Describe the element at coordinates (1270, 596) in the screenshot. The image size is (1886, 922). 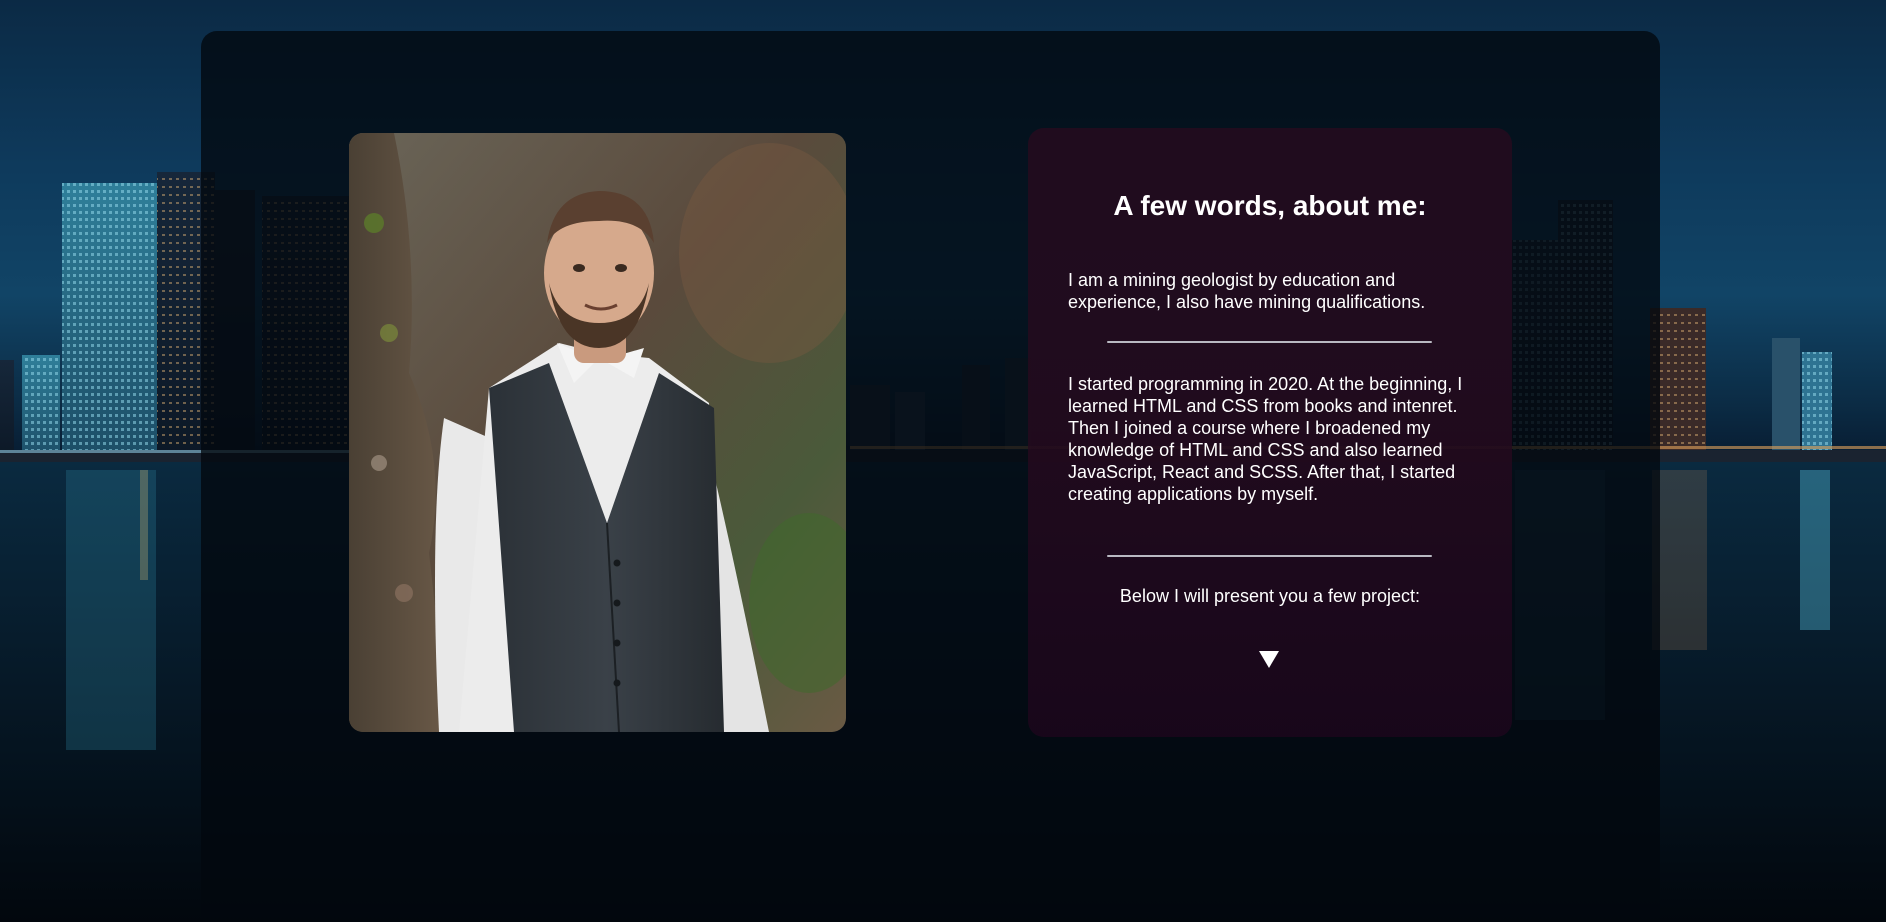
I see `projects-intro-text: Below I will present you a few project:` at that location.